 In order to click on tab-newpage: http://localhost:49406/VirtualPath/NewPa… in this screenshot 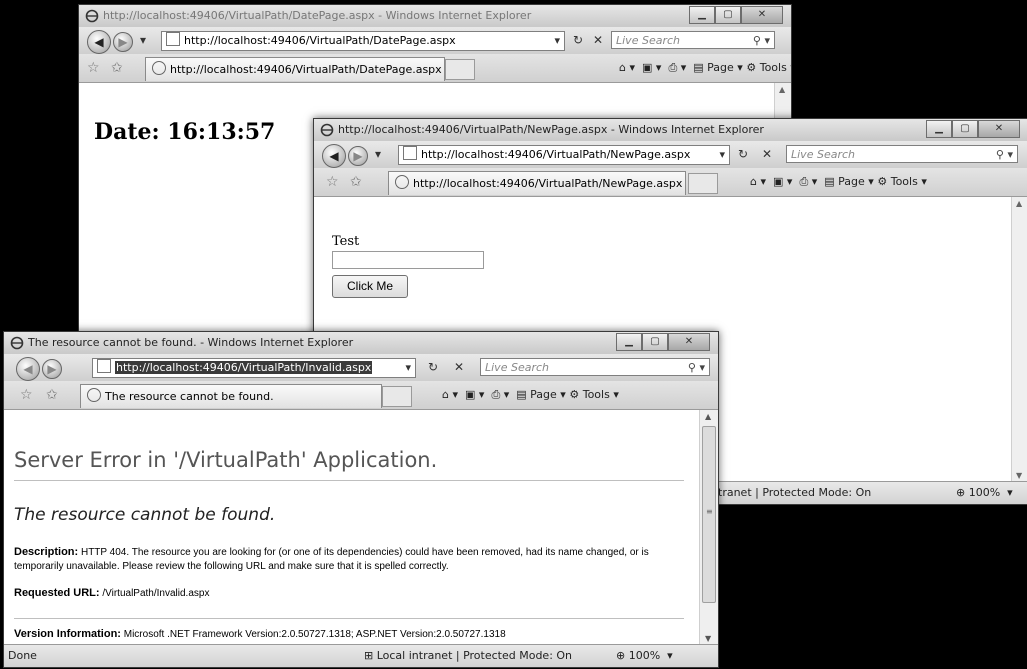, I will do `click(537, 183)`.